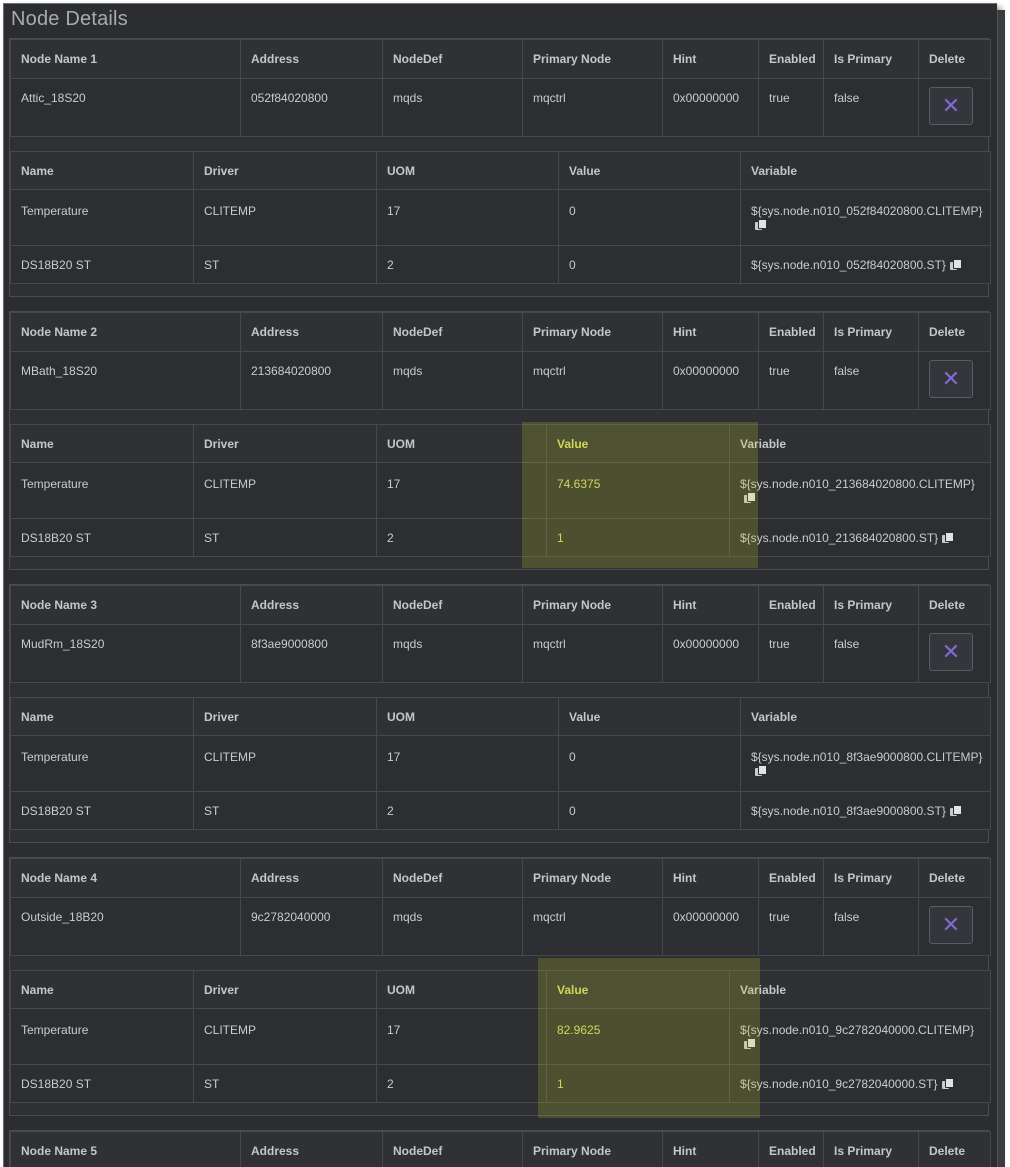 This screenshot has height=1167, width=1010. What do you see at coordinates (857, 1030) in the screenshot?
I see `driver-variable: ${sys.node.n010_9c2782040000.CLITEMP}` at bounding box center [857, 1030].